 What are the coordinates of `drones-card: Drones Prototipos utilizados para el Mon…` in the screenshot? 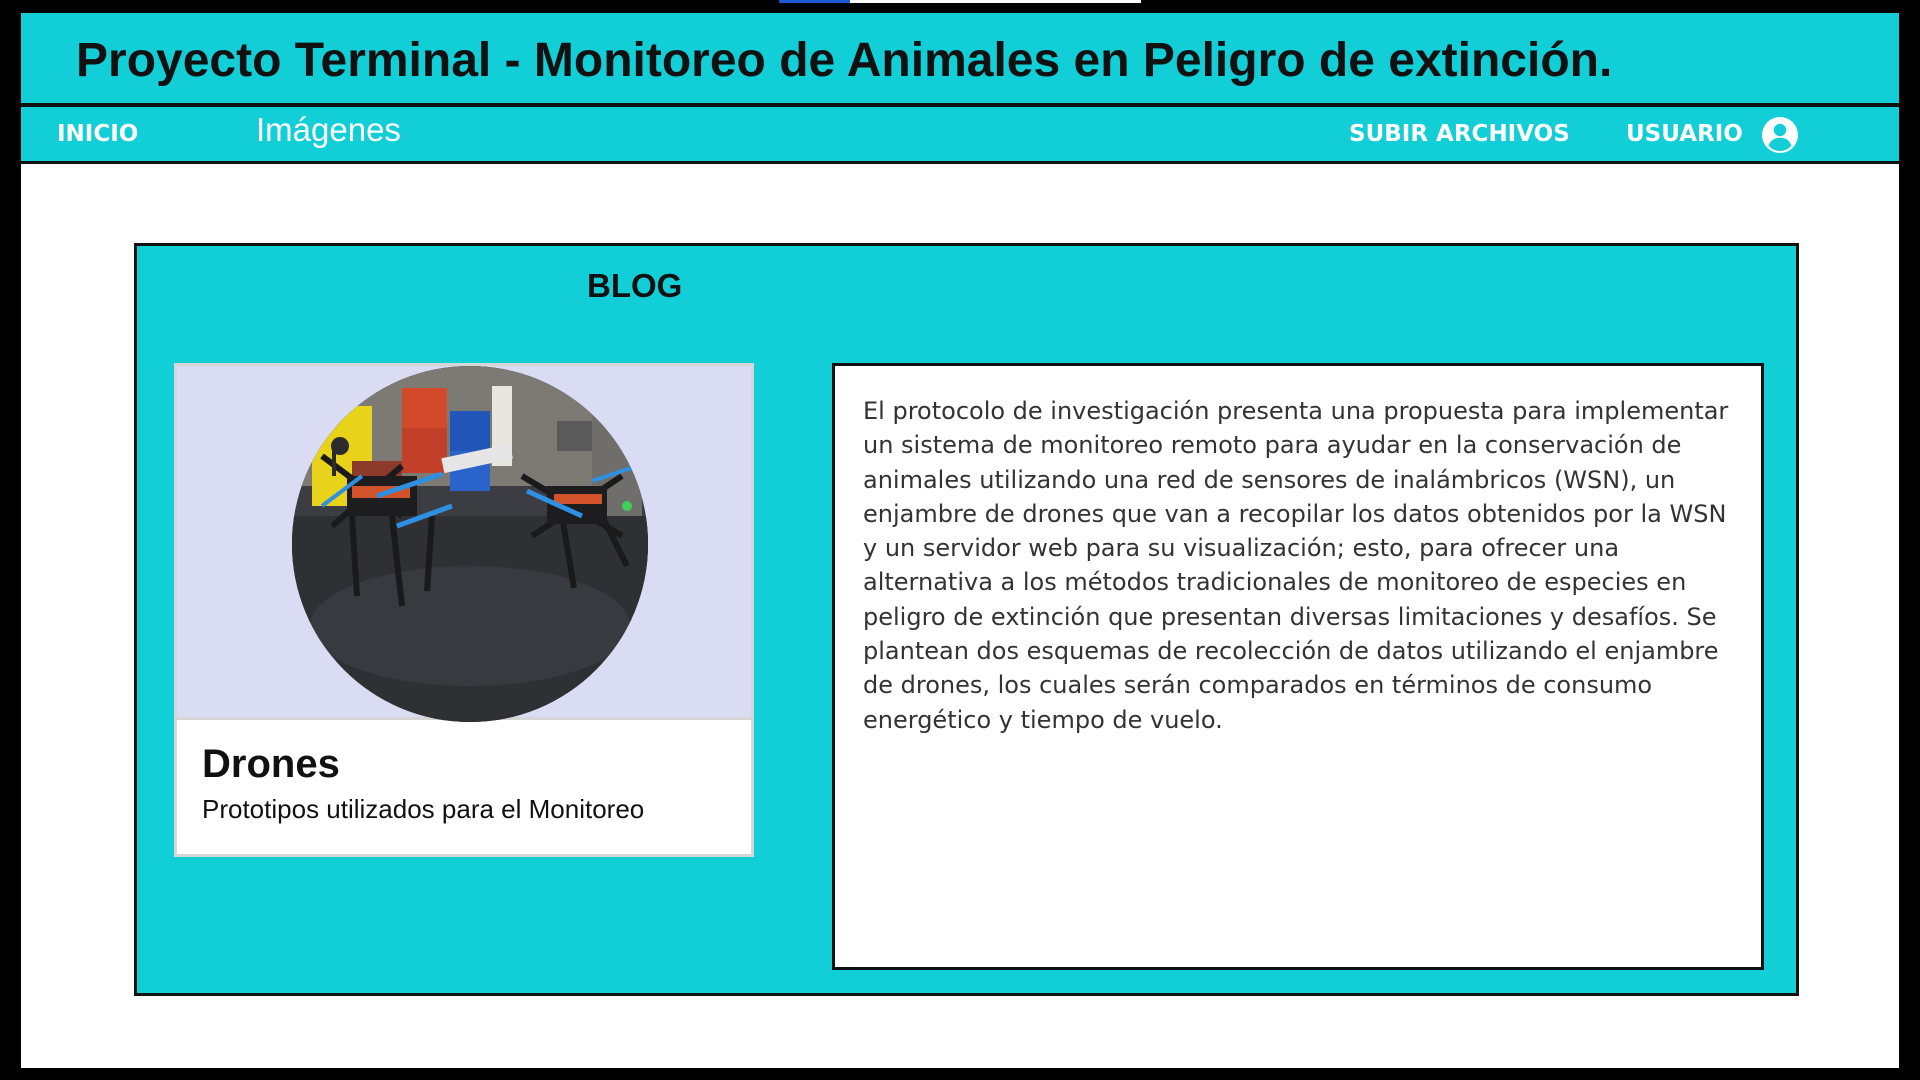 It's located at (464, 610).